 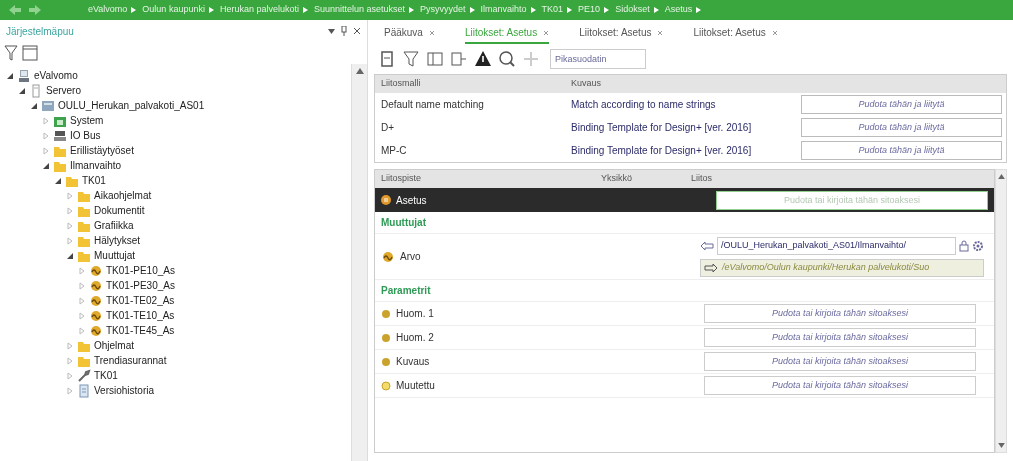 What do you see at coordinates (117, 240) in the screenshot?
I see `tree-item: Hälytykset` at bounding box center [117, 240].